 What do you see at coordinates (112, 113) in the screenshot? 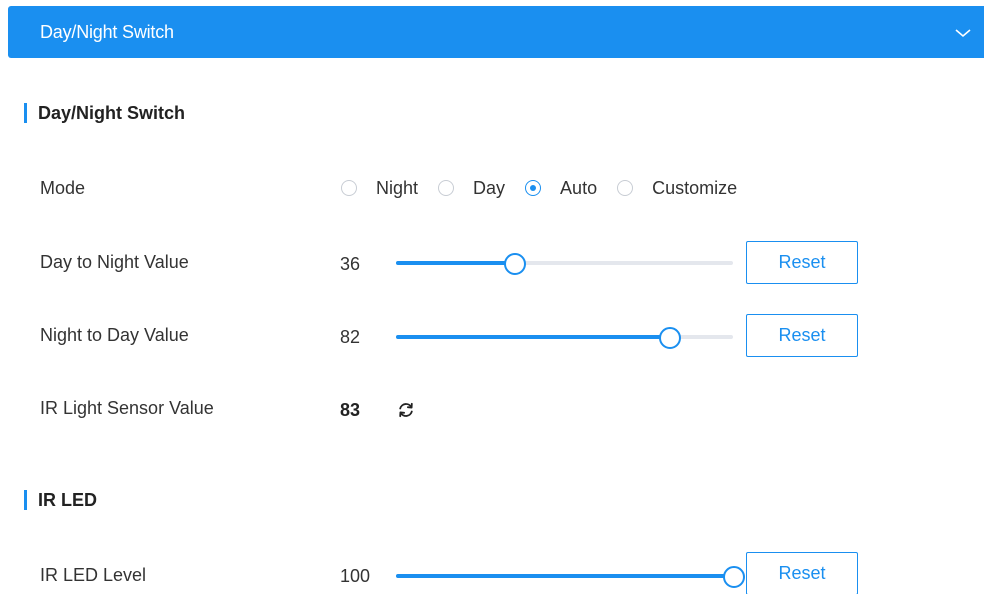
I see `section-title-text: Day/Night Switch` at bounding box center [112, 113].